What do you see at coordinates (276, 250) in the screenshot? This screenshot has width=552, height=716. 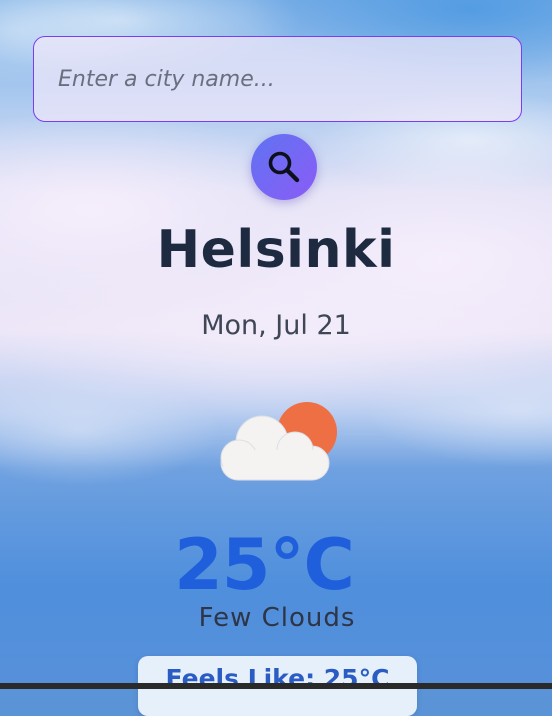 I see `city-name: Helsinki` at bounding box center [276, 250].